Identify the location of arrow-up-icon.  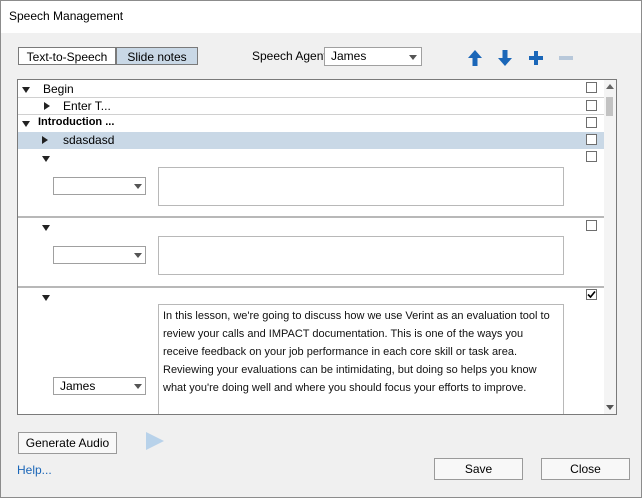
(475, 58).